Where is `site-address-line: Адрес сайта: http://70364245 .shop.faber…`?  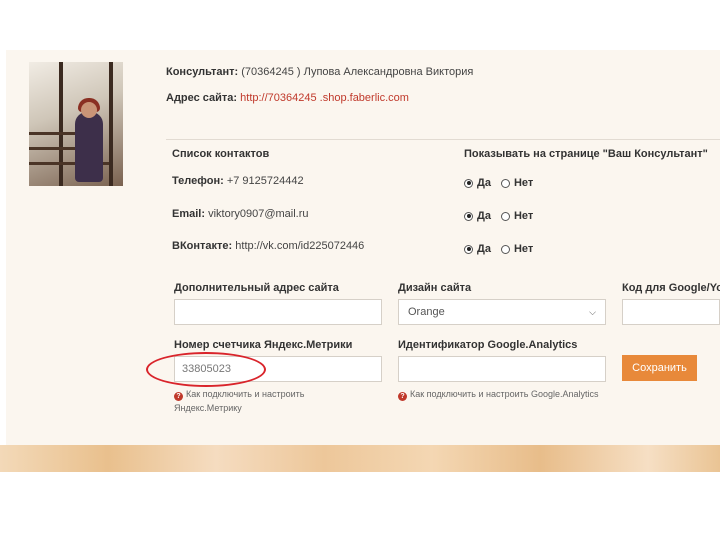
site-address-line: Адрес сайта: http://70364245 .shop.faber… is located at coordinates (287, 98).